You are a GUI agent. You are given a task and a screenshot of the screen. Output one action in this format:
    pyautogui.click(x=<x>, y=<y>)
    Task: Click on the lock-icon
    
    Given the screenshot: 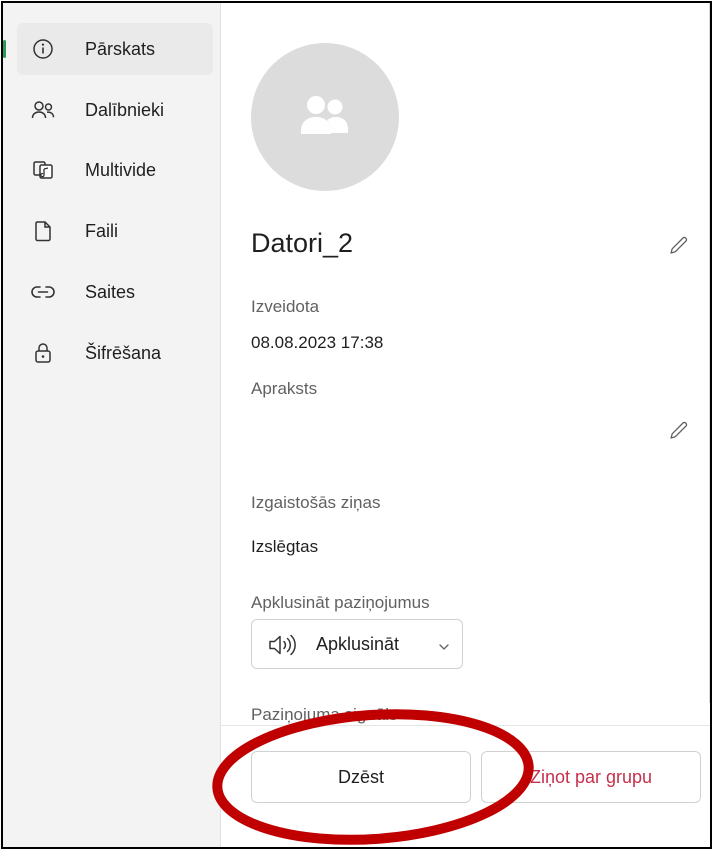 What is the action you would take?
    pyautogui.click(x=43, y=353)
    